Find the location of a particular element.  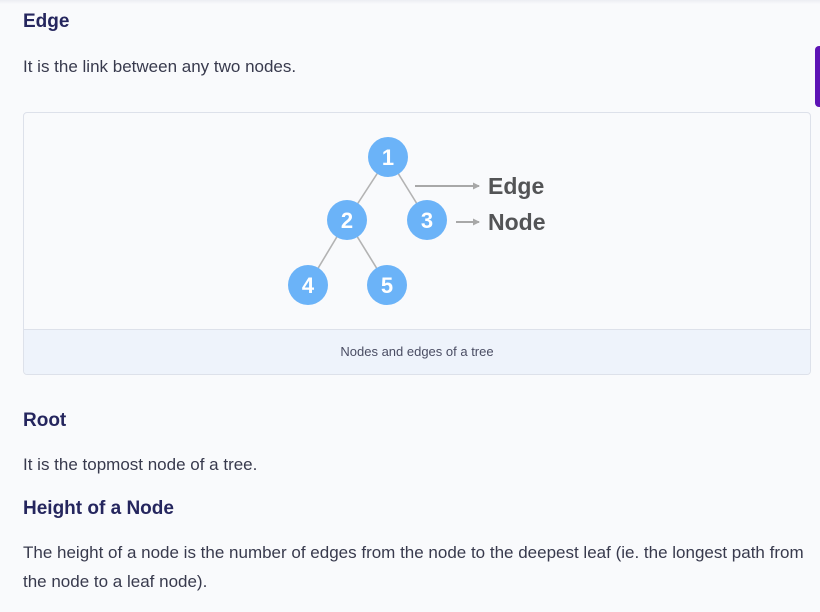

node-label: Node is located at coordinates (517, 222).